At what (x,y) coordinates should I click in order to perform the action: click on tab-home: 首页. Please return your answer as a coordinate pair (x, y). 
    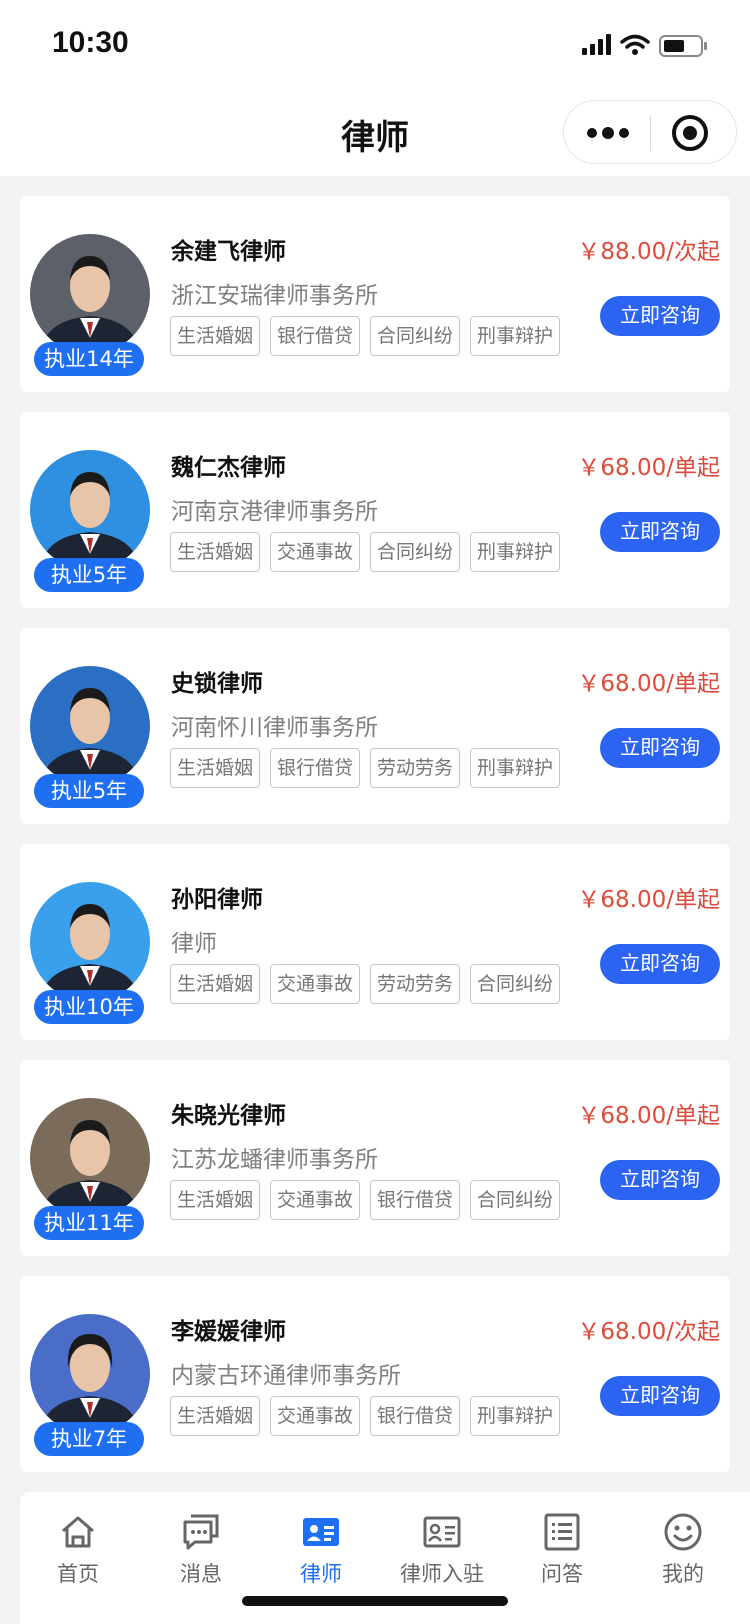
    Looking at the image, I should click on (78, 1552).